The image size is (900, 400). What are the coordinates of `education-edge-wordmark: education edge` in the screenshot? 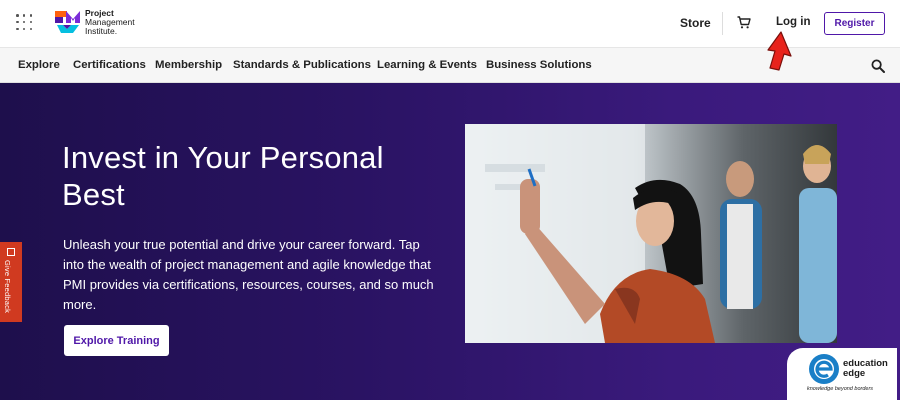 It's located at (865, 369).